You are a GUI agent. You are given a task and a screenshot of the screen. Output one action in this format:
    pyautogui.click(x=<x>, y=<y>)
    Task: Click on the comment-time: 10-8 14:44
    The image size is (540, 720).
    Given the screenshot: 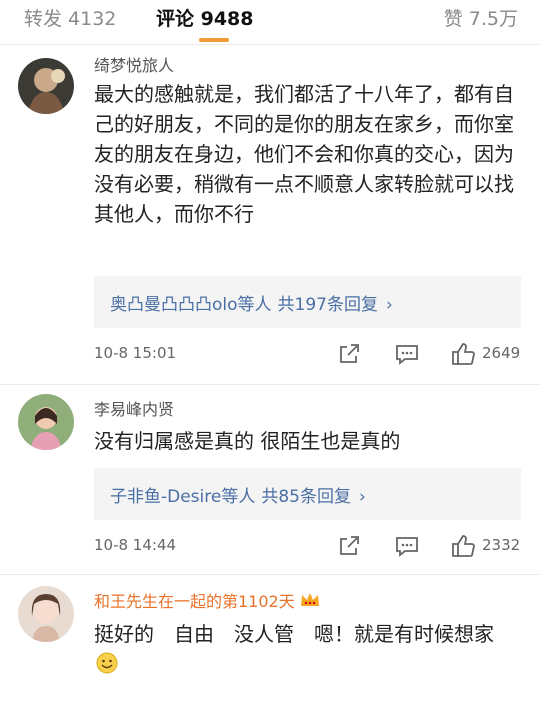 What is the action you would take?
    pyautogui.click(x=135, y=545)
    